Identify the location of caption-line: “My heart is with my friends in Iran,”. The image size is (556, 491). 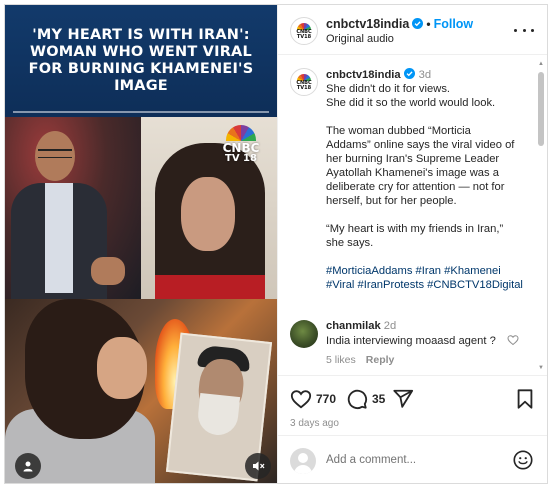
(415, 229).